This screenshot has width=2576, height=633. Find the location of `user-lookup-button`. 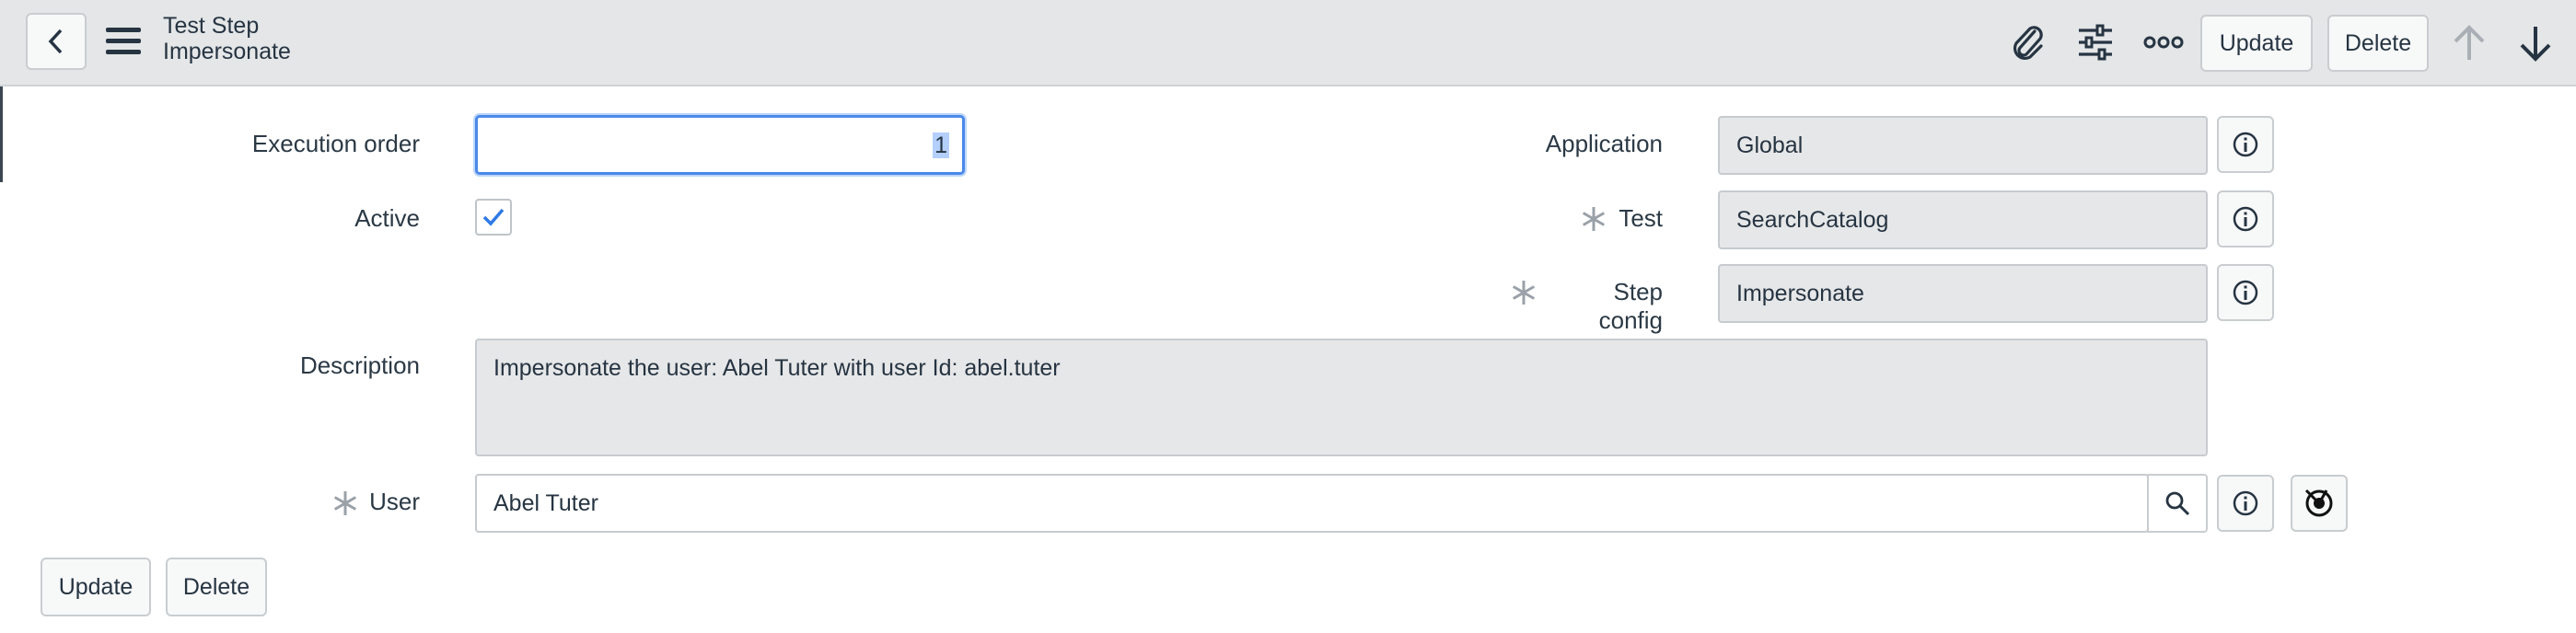

user-lookup-button is located at coordinates (2177, 504).